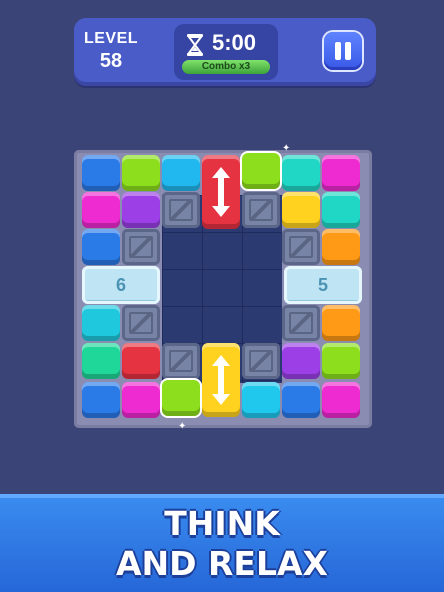  I want to click on block-red-vertical-arrow, so click(221, 192).